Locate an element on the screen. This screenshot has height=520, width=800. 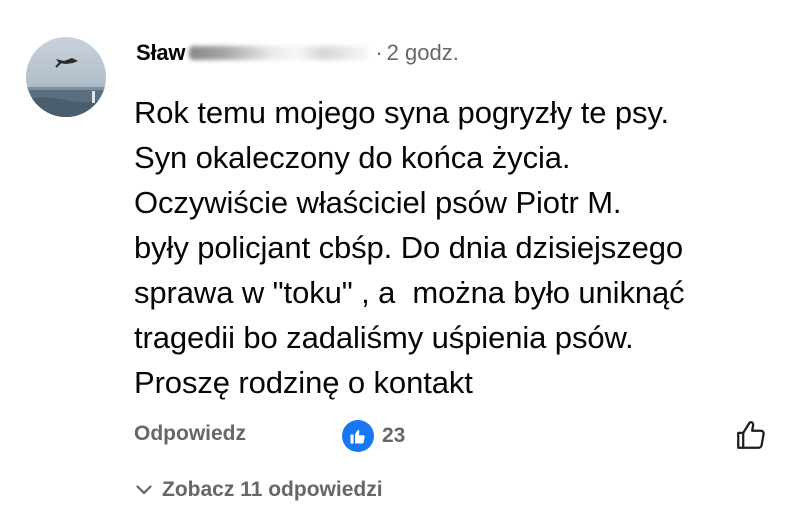
reply-button: Odpowiedz is located at coordinates (190, 434).